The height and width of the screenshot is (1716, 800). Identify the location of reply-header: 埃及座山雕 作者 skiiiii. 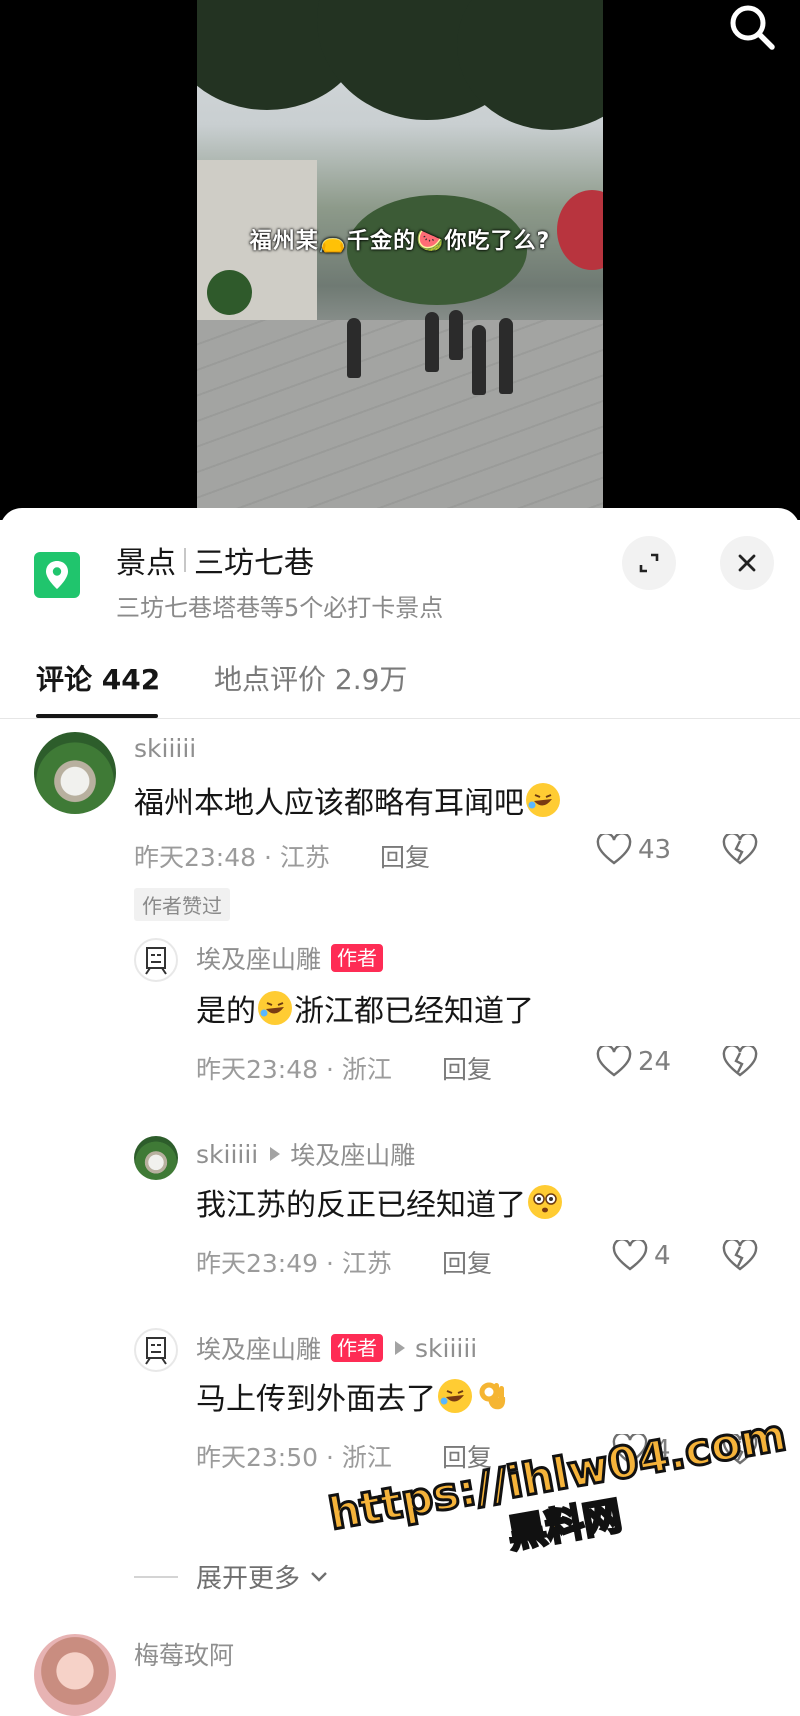
(336, 1348).